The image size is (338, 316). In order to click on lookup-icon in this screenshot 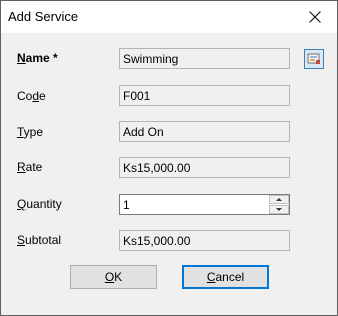, I will do `click(313, 58)`.